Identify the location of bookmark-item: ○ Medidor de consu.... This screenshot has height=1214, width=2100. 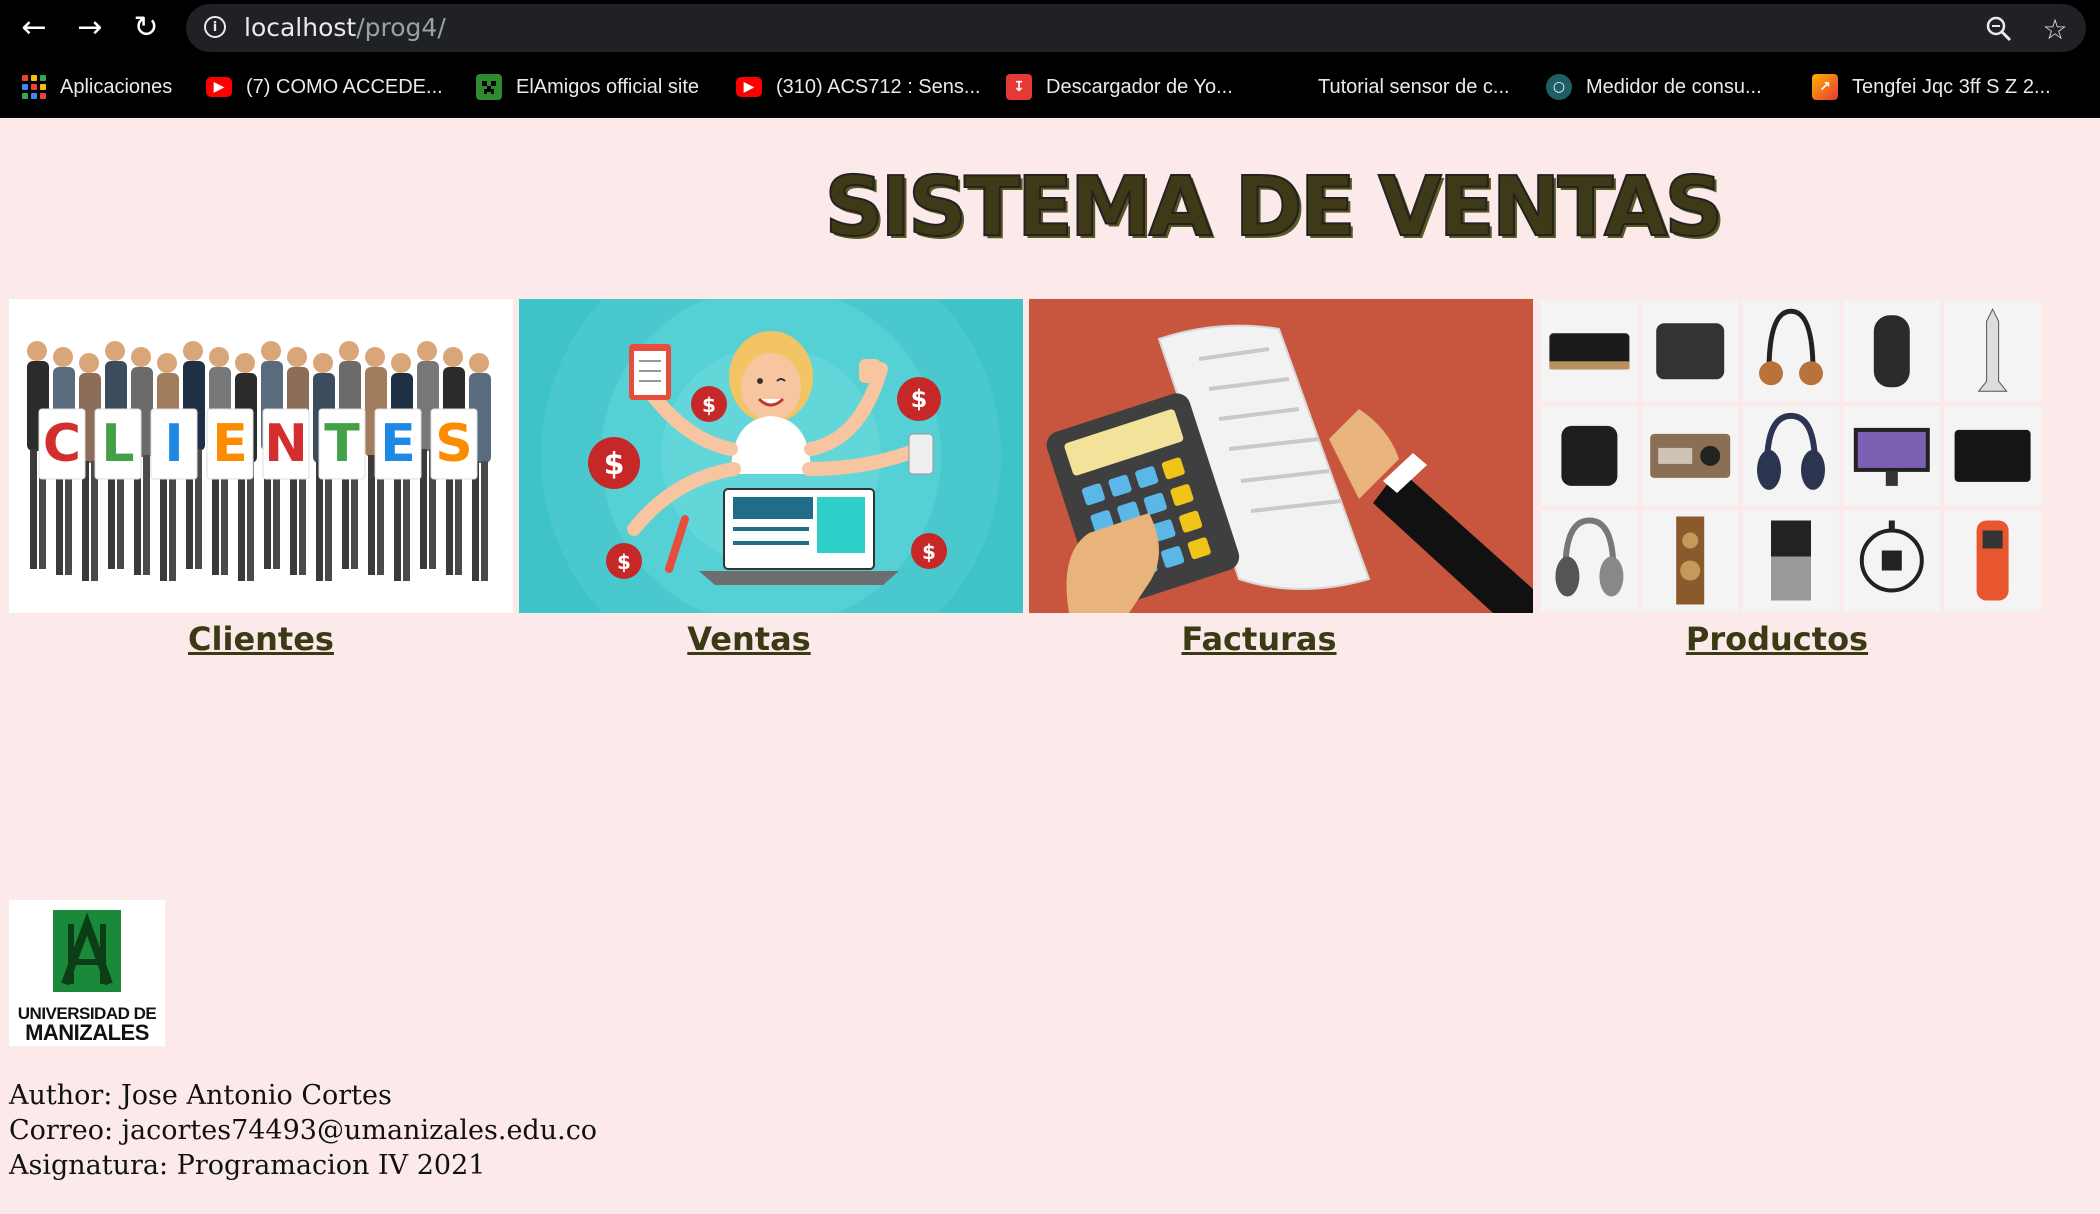
(1654, 87).